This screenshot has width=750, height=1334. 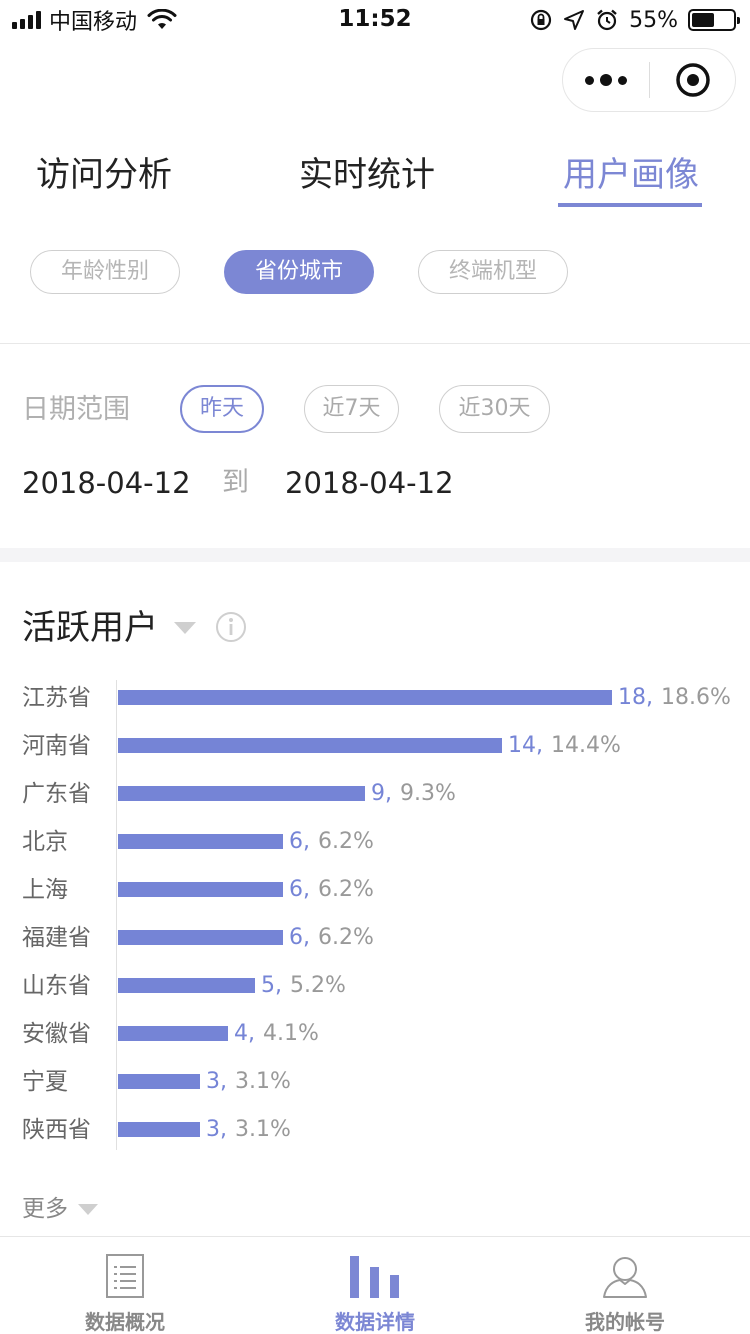 I want to click on tab-visit-analysis: 访问分析, so click(x=104, y=180).